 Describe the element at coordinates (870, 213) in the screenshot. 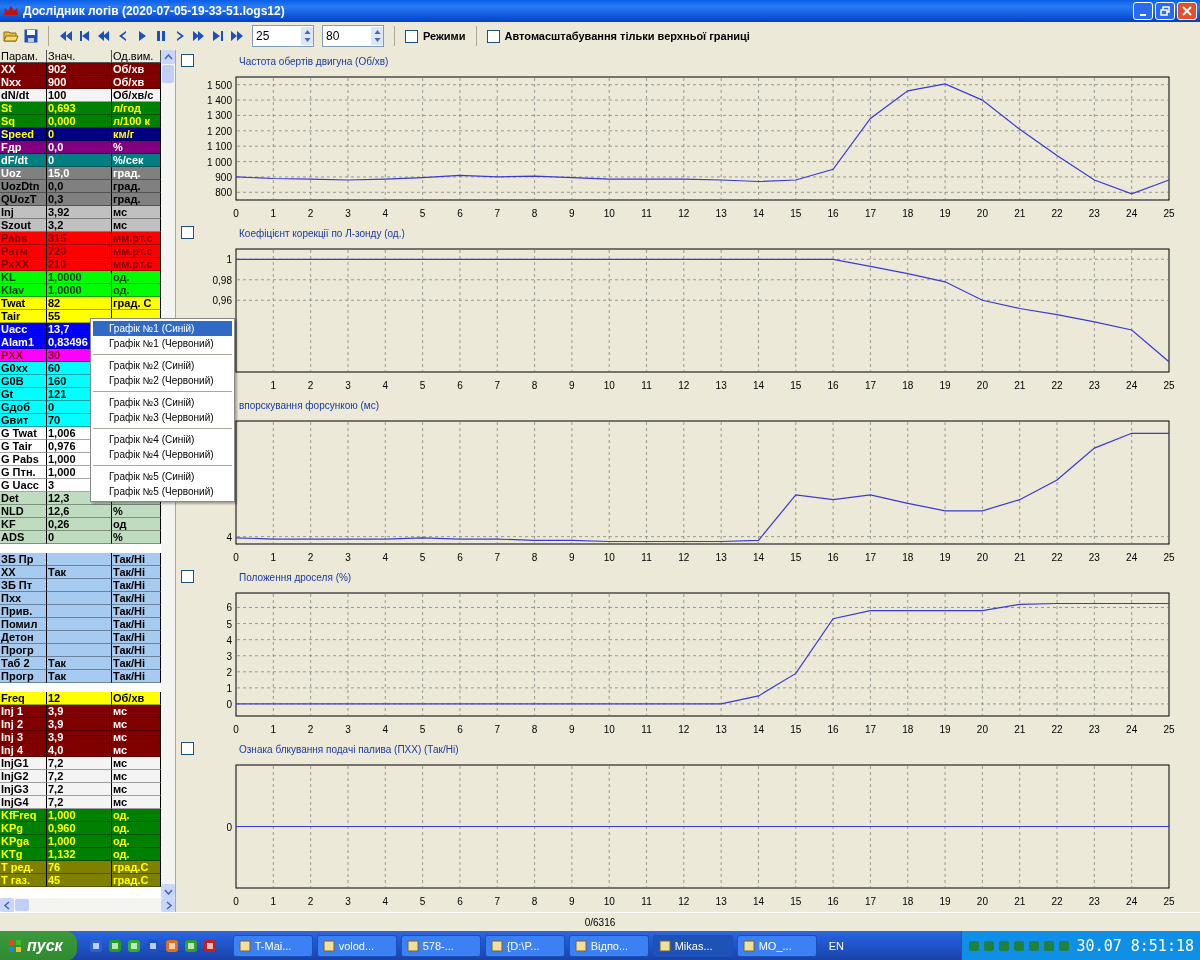

I see `x-tick-label: 17` at that location.